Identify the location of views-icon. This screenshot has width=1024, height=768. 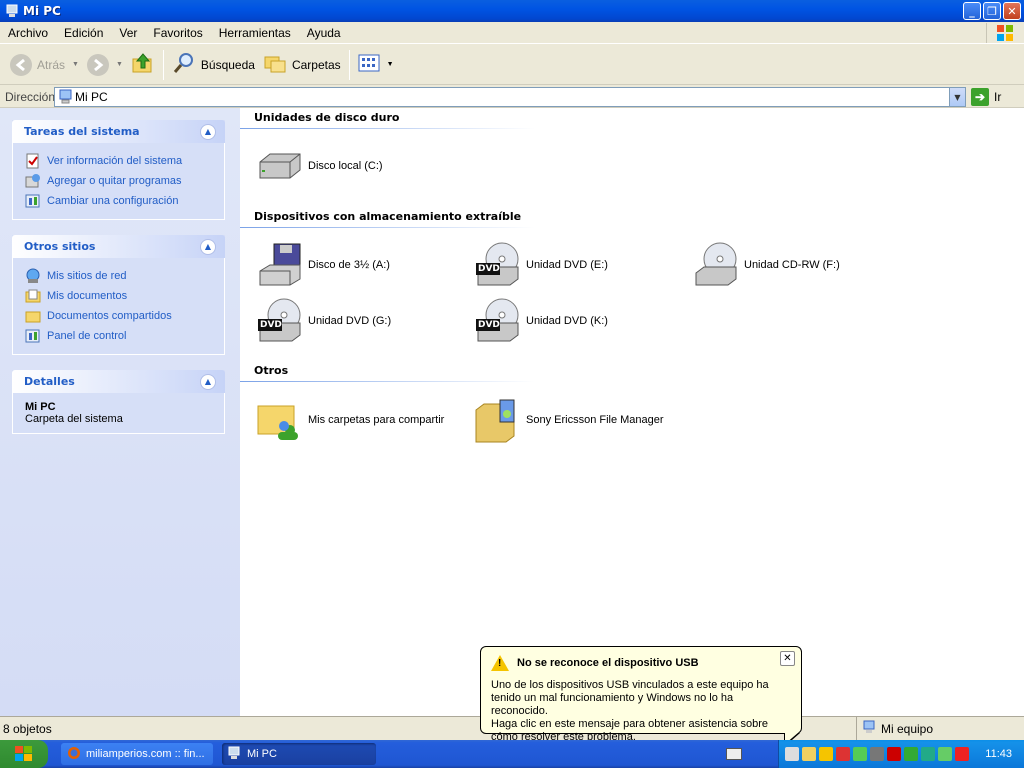
(369, 64).